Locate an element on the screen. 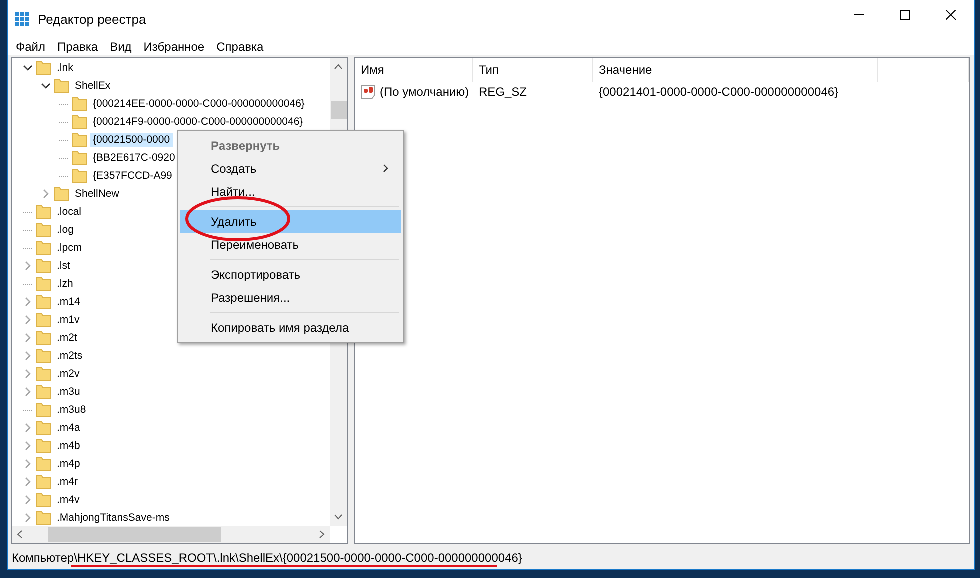 The height and width of the screenshot is (578, 980). value-data: {00021401-0000-0000-C000-000000000046} is located at coordinates (719, 92).